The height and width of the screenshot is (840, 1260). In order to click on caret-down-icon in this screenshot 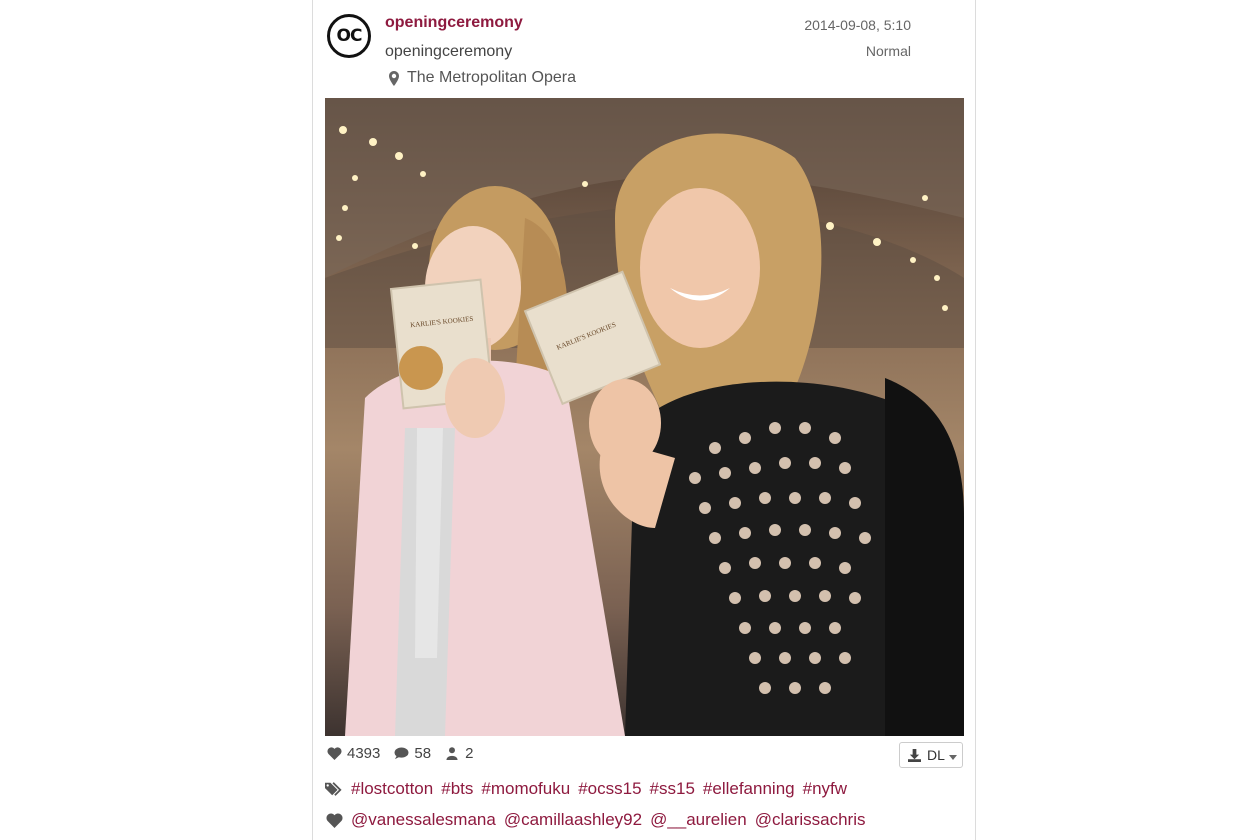, I will do `click(952, 755)`.